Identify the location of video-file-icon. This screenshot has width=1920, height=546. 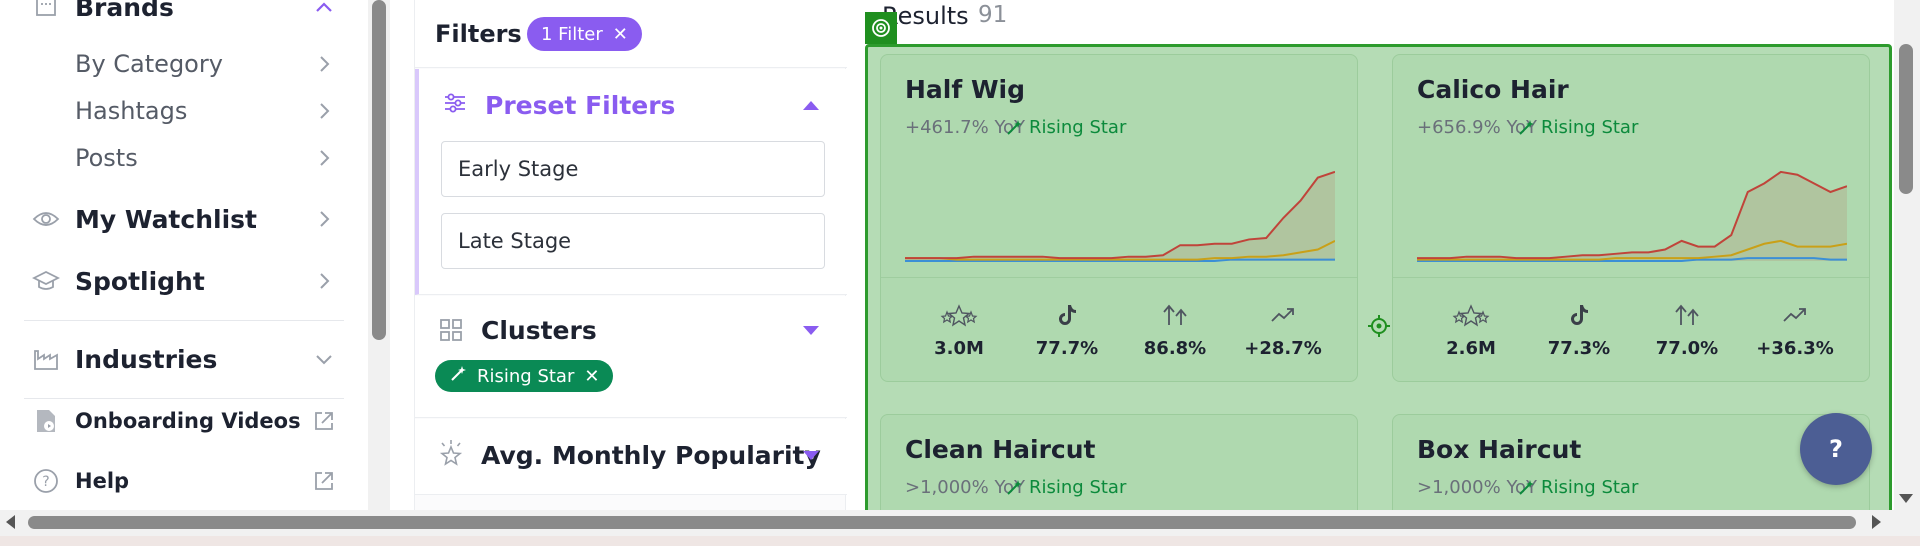
(46, 421).